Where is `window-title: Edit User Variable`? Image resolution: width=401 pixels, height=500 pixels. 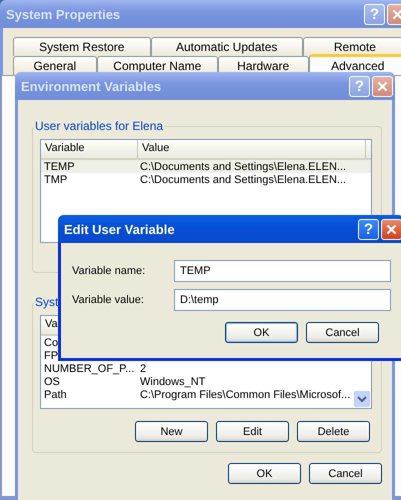 window-title: Edit User Variable is located at coordinates (120, 229).